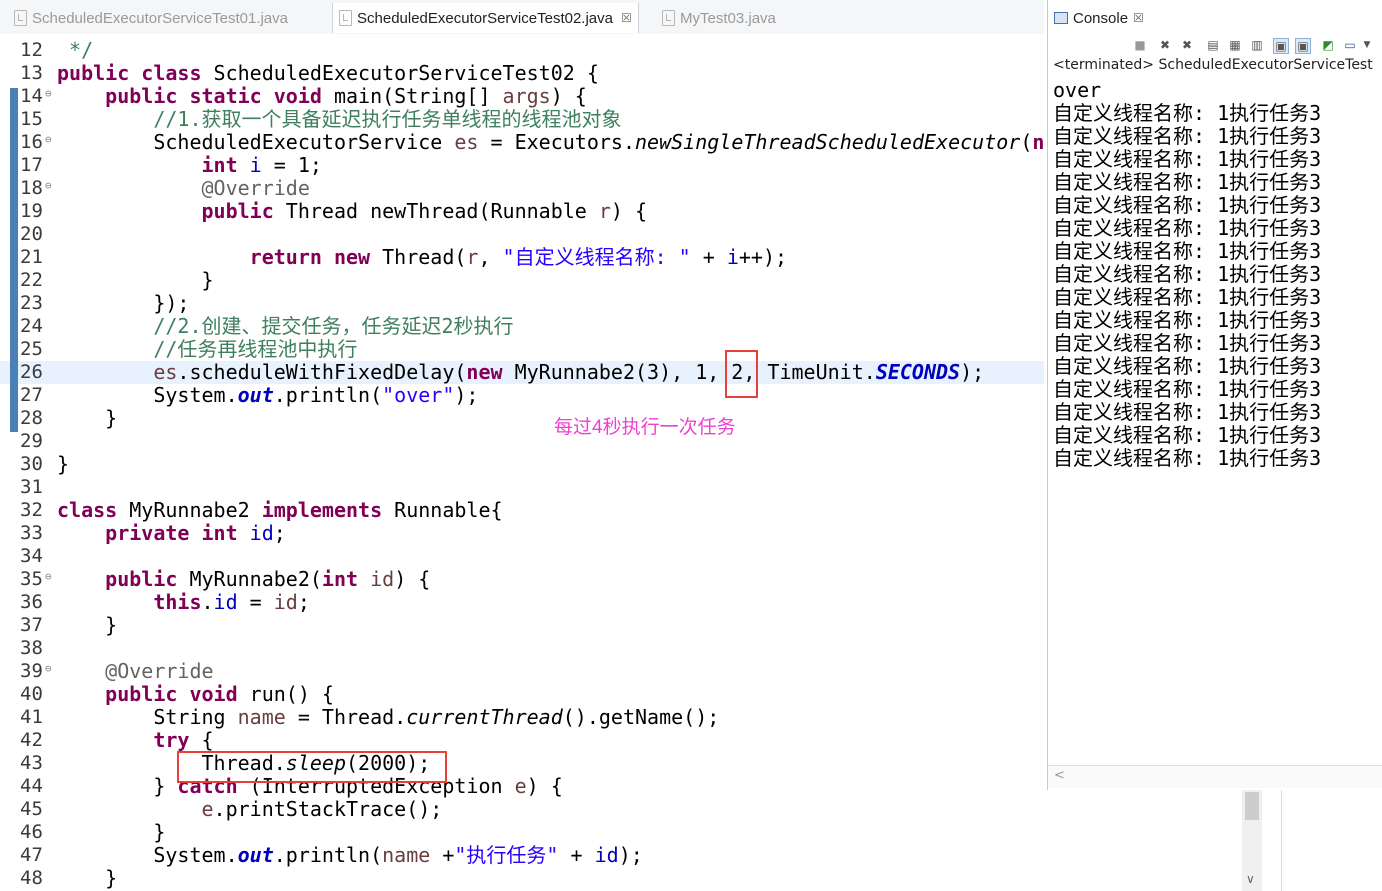 The image size is (1382, 891). I want to click on code-line: 44 } catch (InterruptedException e) {, so click(522, 786).